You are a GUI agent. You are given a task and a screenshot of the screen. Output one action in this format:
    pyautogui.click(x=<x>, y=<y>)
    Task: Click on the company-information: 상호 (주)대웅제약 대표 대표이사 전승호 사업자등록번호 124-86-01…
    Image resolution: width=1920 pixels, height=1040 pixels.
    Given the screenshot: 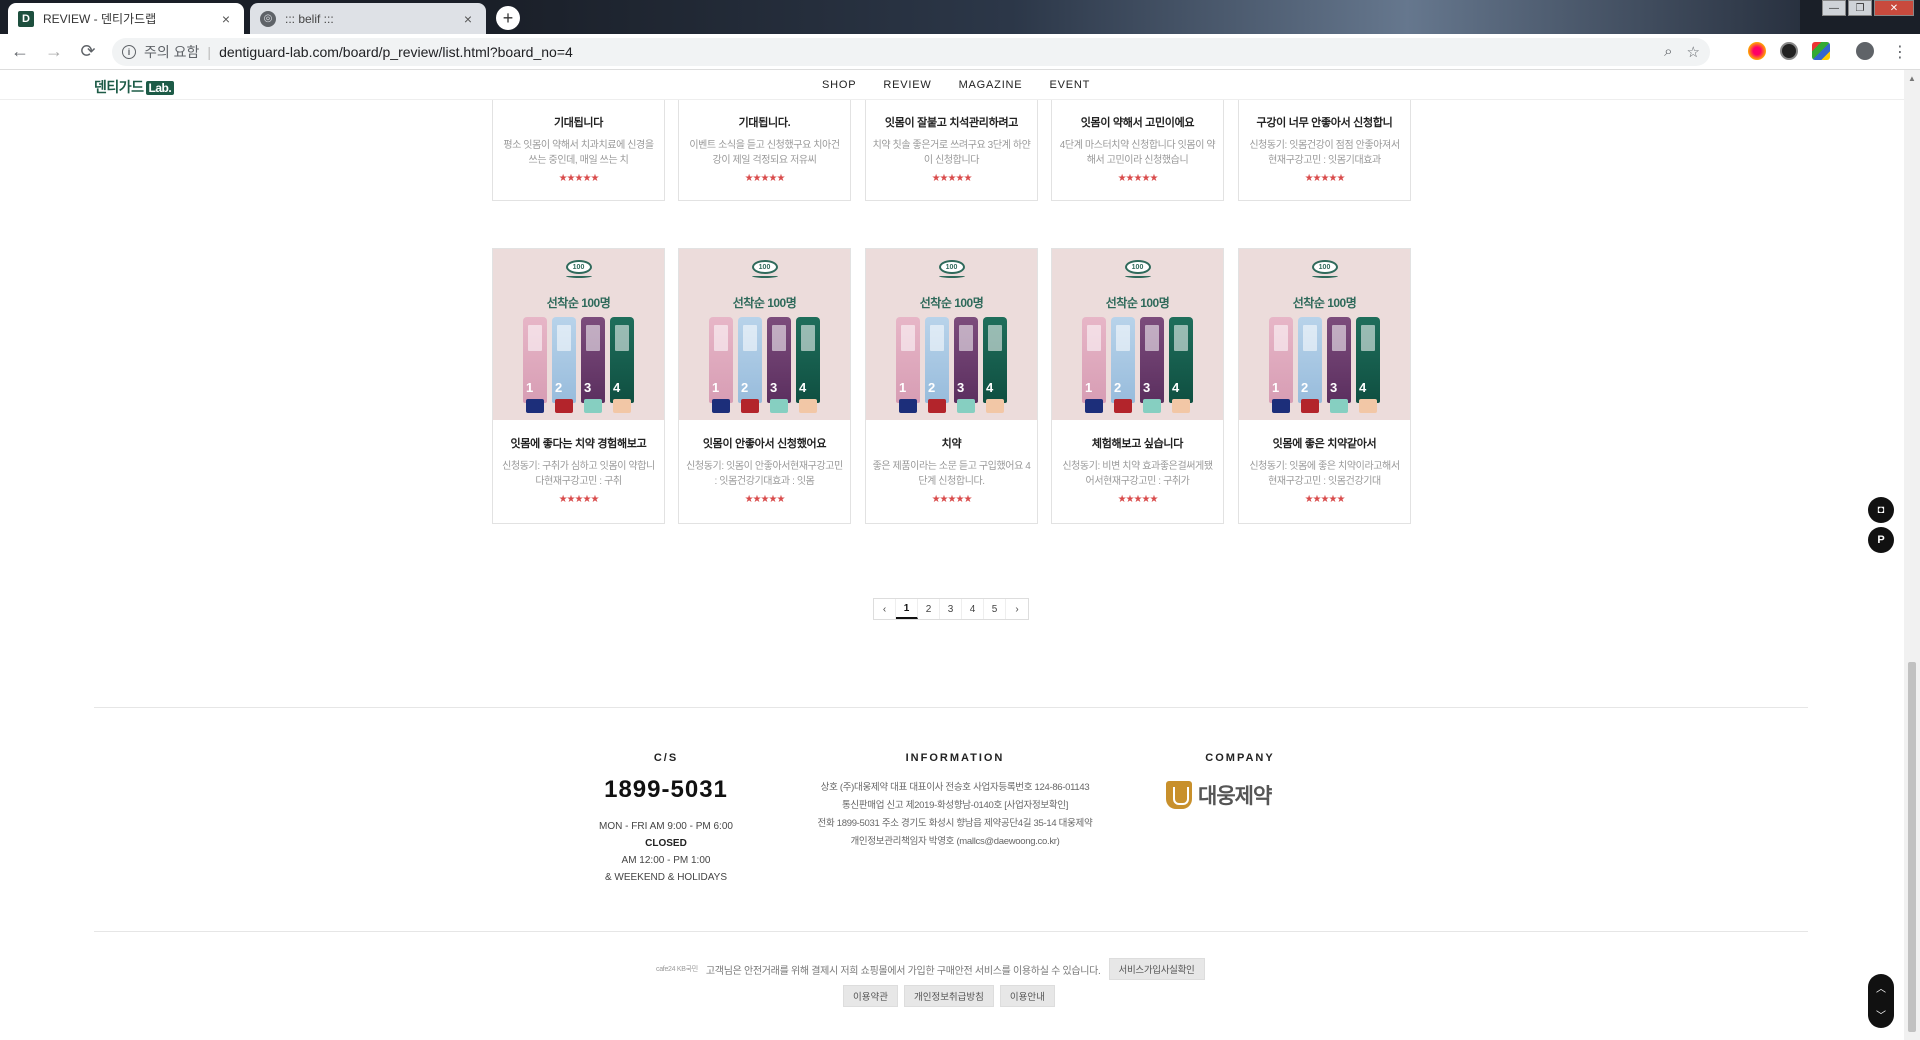 What is the action you would take?
    pyautogui.click(x=955, y=815)
    